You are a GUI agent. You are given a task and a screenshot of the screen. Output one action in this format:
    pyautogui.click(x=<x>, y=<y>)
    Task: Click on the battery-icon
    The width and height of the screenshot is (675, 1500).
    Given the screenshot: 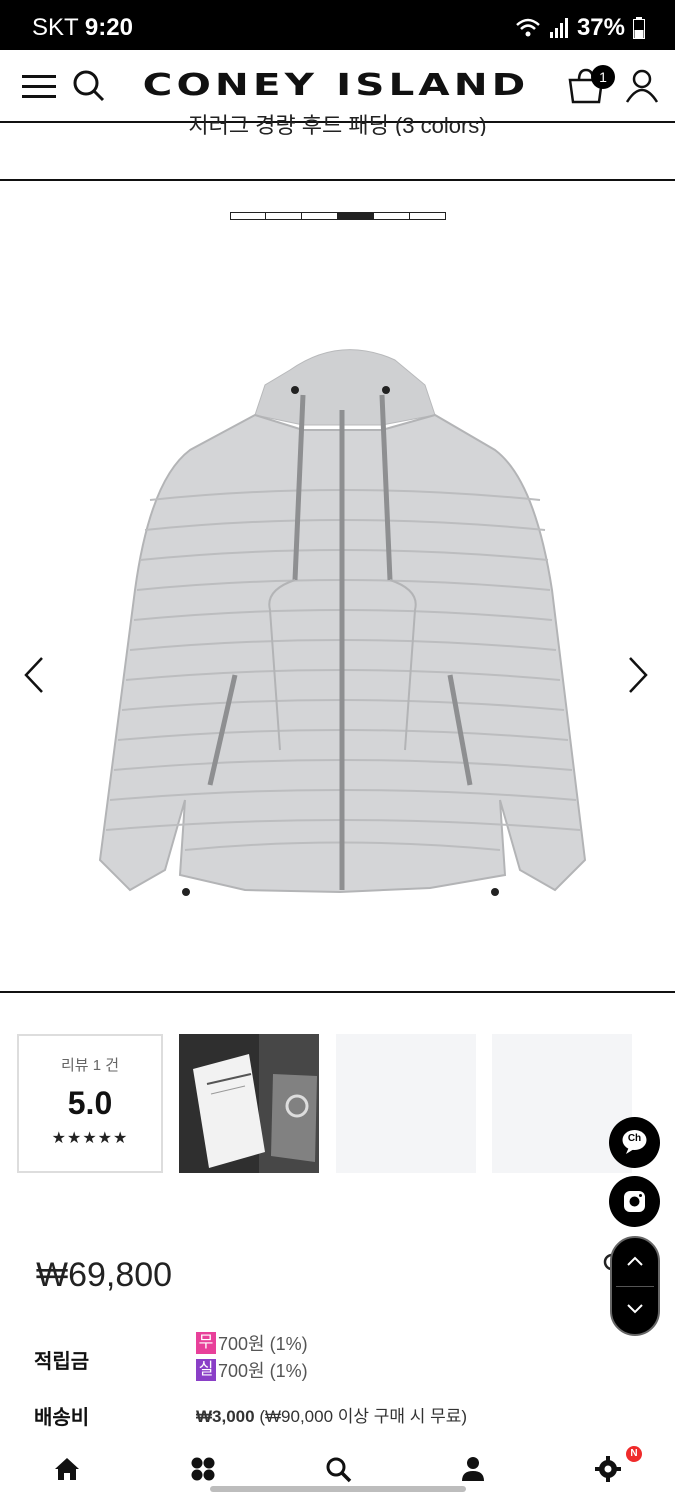 What is the action you would take?
    pyautogui.click(x=639, y=28)
    